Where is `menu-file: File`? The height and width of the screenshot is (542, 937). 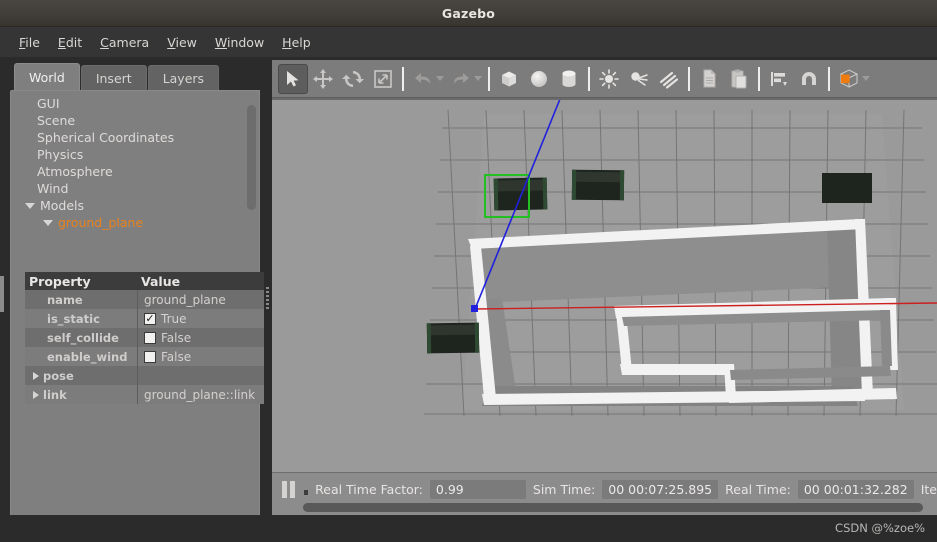 menu-file: File is located at coordinates (29, 42).